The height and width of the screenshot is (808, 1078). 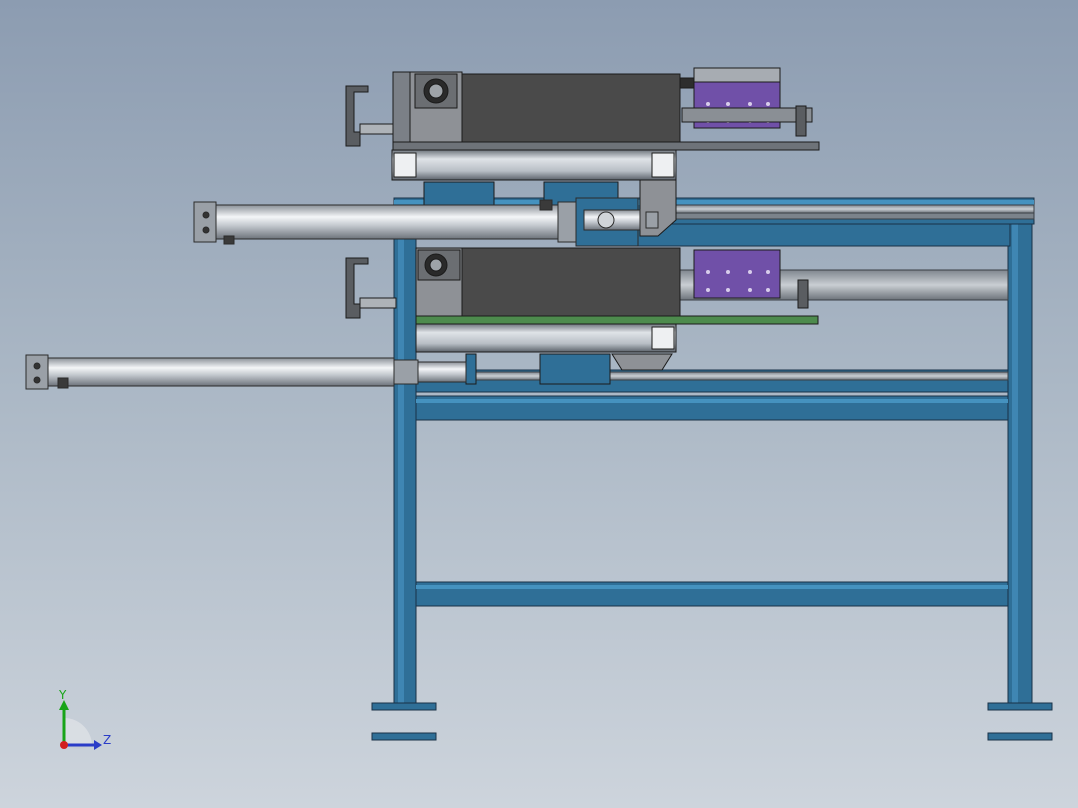 What do you see at coordinates (571, 283) in the screenshot?
I see `lower-motor-body` at bounding box center [571, 283].